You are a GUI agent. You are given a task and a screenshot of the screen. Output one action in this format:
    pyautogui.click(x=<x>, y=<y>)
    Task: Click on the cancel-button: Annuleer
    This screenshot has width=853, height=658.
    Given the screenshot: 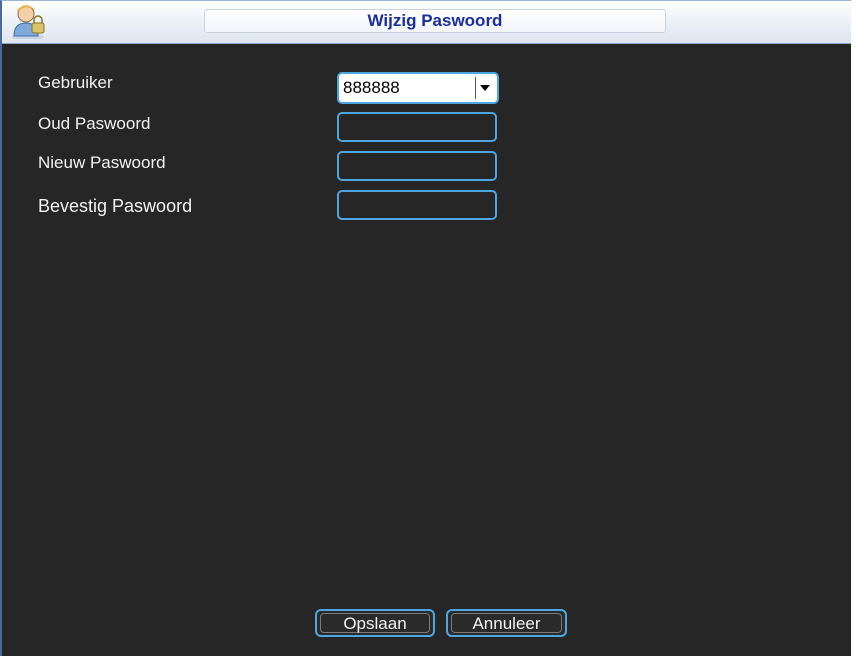 What is the action you would take?
    pyautogui.click(x=506, y=623)
    